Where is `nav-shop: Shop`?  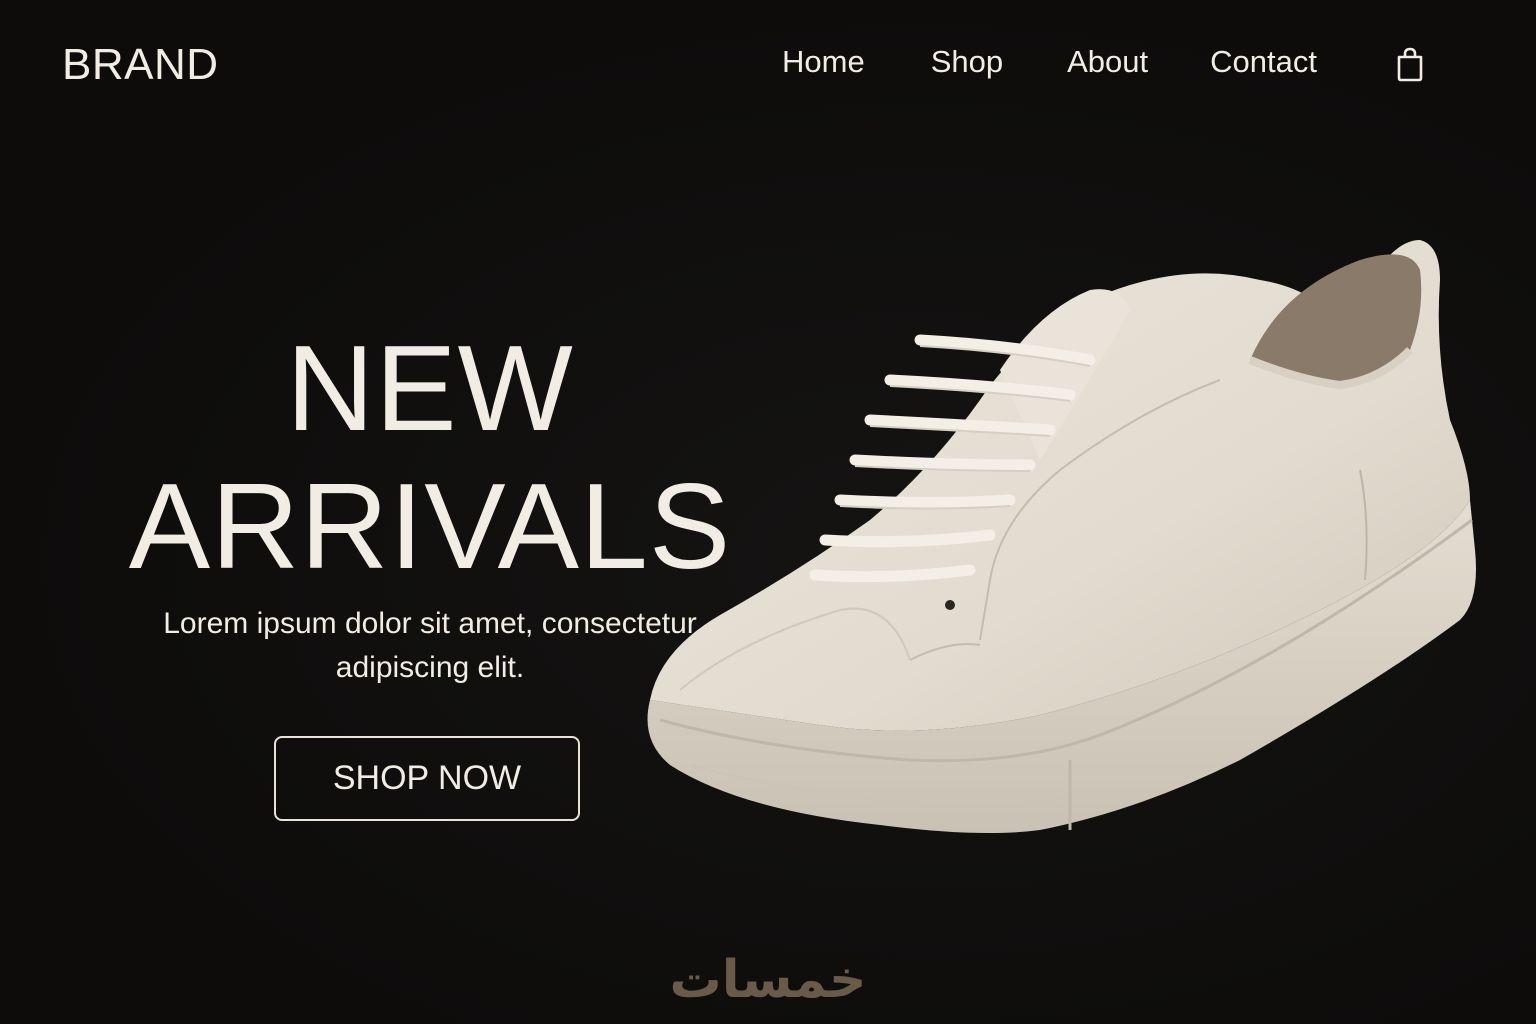
nav-shop: Shop is located at coordinates (967, 62).